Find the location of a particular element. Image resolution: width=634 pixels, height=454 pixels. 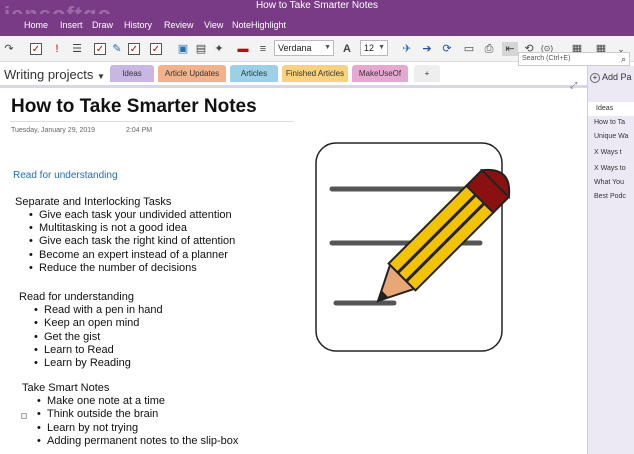

tag-icon: ✎ is located at coordinates (117, 49).